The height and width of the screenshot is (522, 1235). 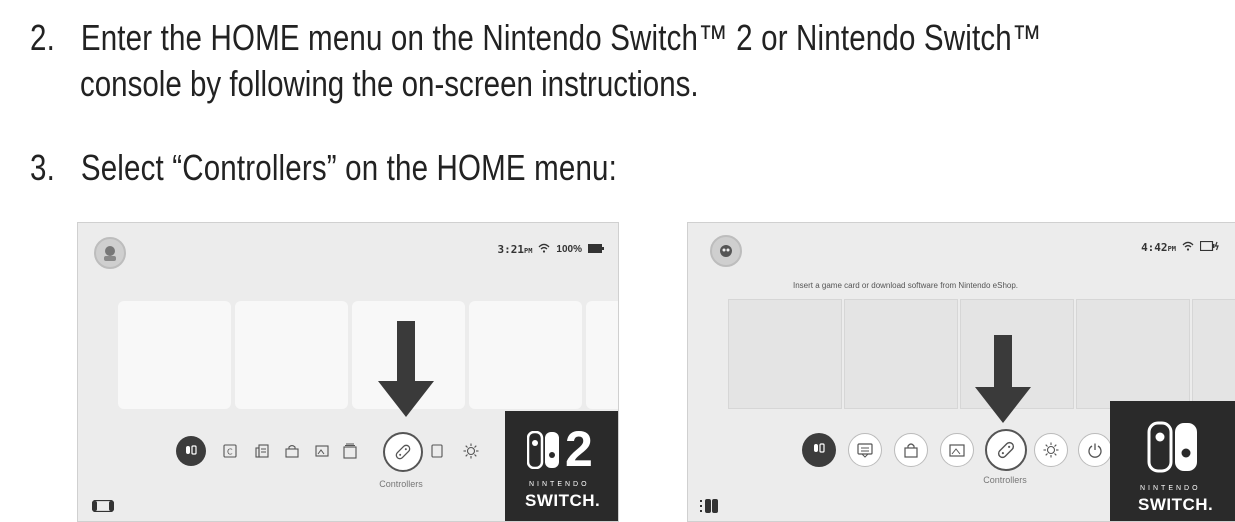 I want to click on nintendo-switch-2-logo: 2 NINTENDO SWITCH., so click(x=561, y=466).